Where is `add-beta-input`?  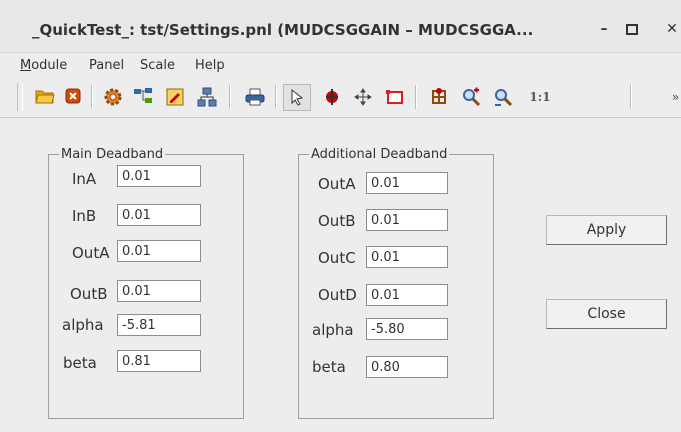 add-beta-input is located at coordinates (407, 367).